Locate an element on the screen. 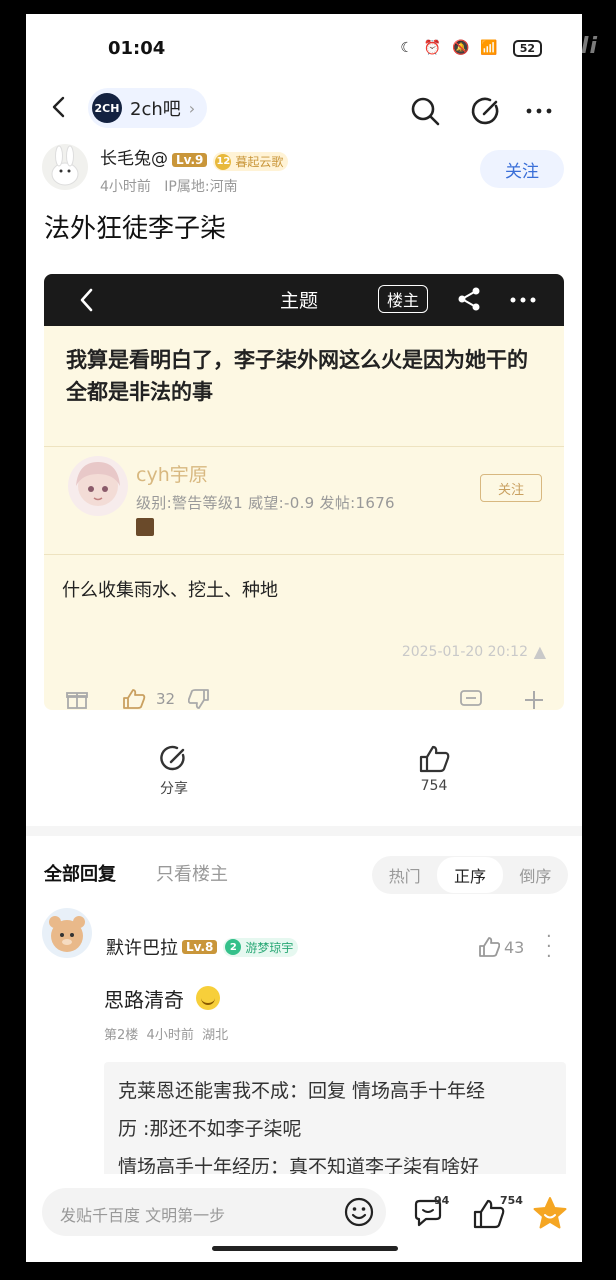 Image resolution: width=616 pixels, height=1280 pixels. forum-logo: 2CH is located at coordinates (107, 108).